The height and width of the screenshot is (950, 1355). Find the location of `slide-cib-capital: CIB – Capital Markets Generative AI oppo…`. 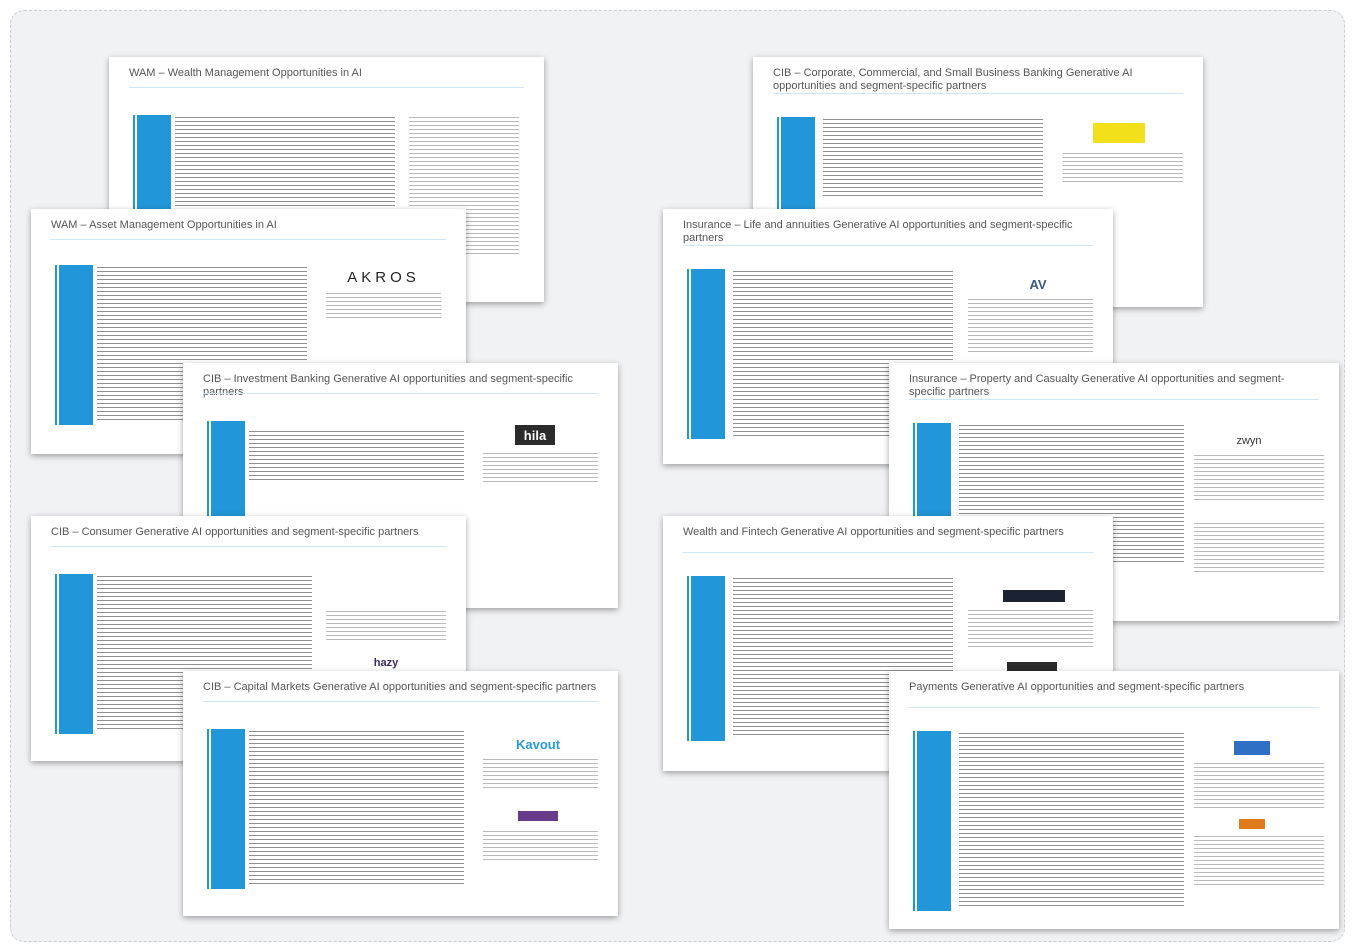

slide-cib-capital: CIB – Capital Markets Generative AI oppo… is located at coordinates (400, 793).